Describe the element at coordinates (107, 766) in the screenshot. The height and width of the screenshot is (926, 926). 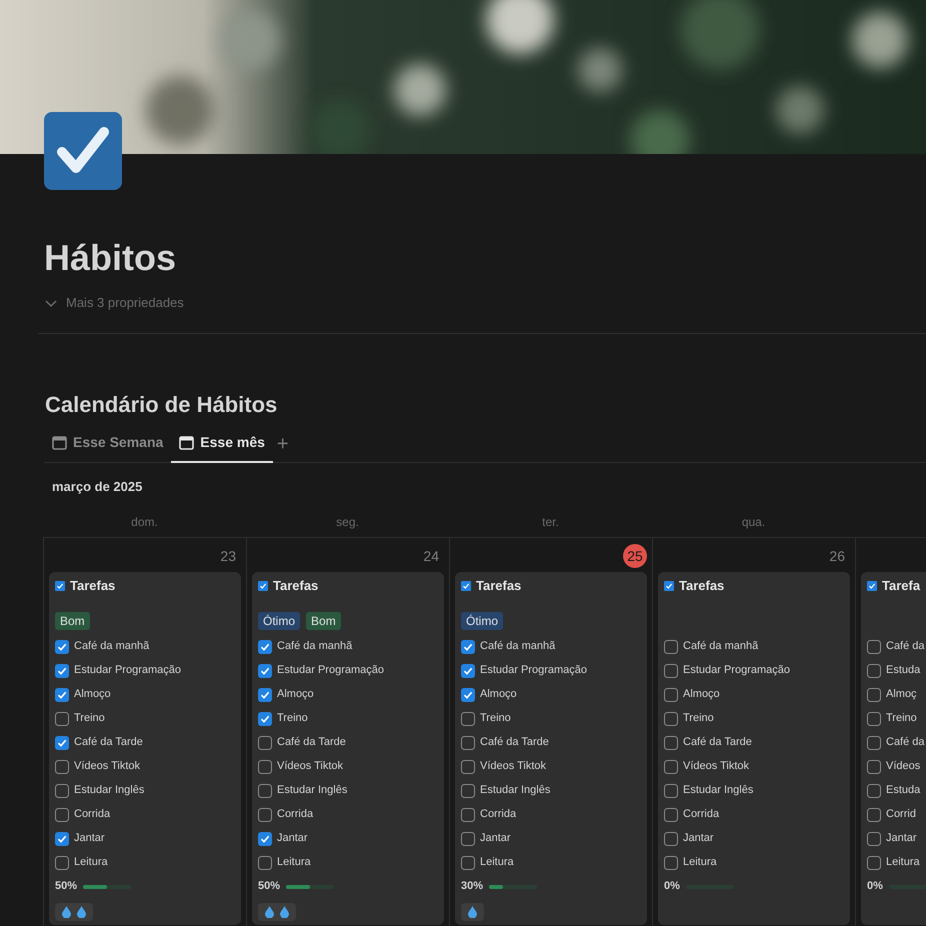
I see `task-label: Vídeos Tiktok` at that location.